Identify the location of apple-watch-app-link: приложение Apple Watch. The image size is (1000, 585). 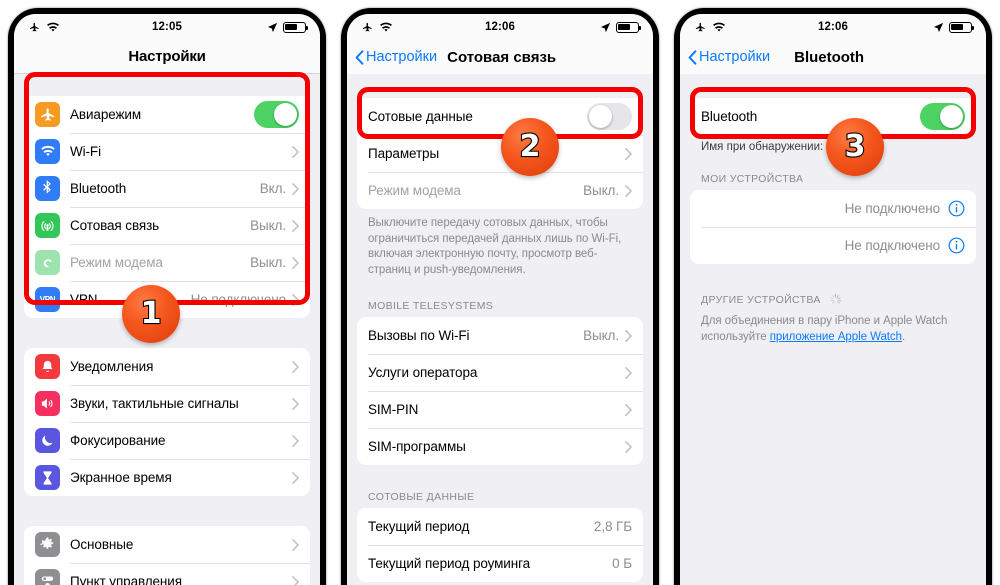
(836, 337).